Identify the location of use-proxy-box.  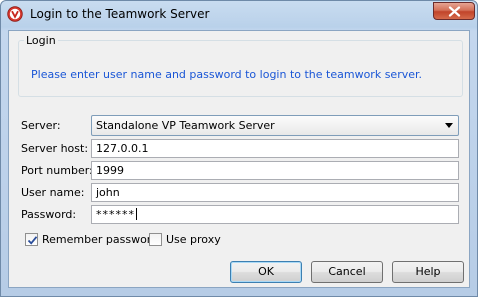
(155, 239).